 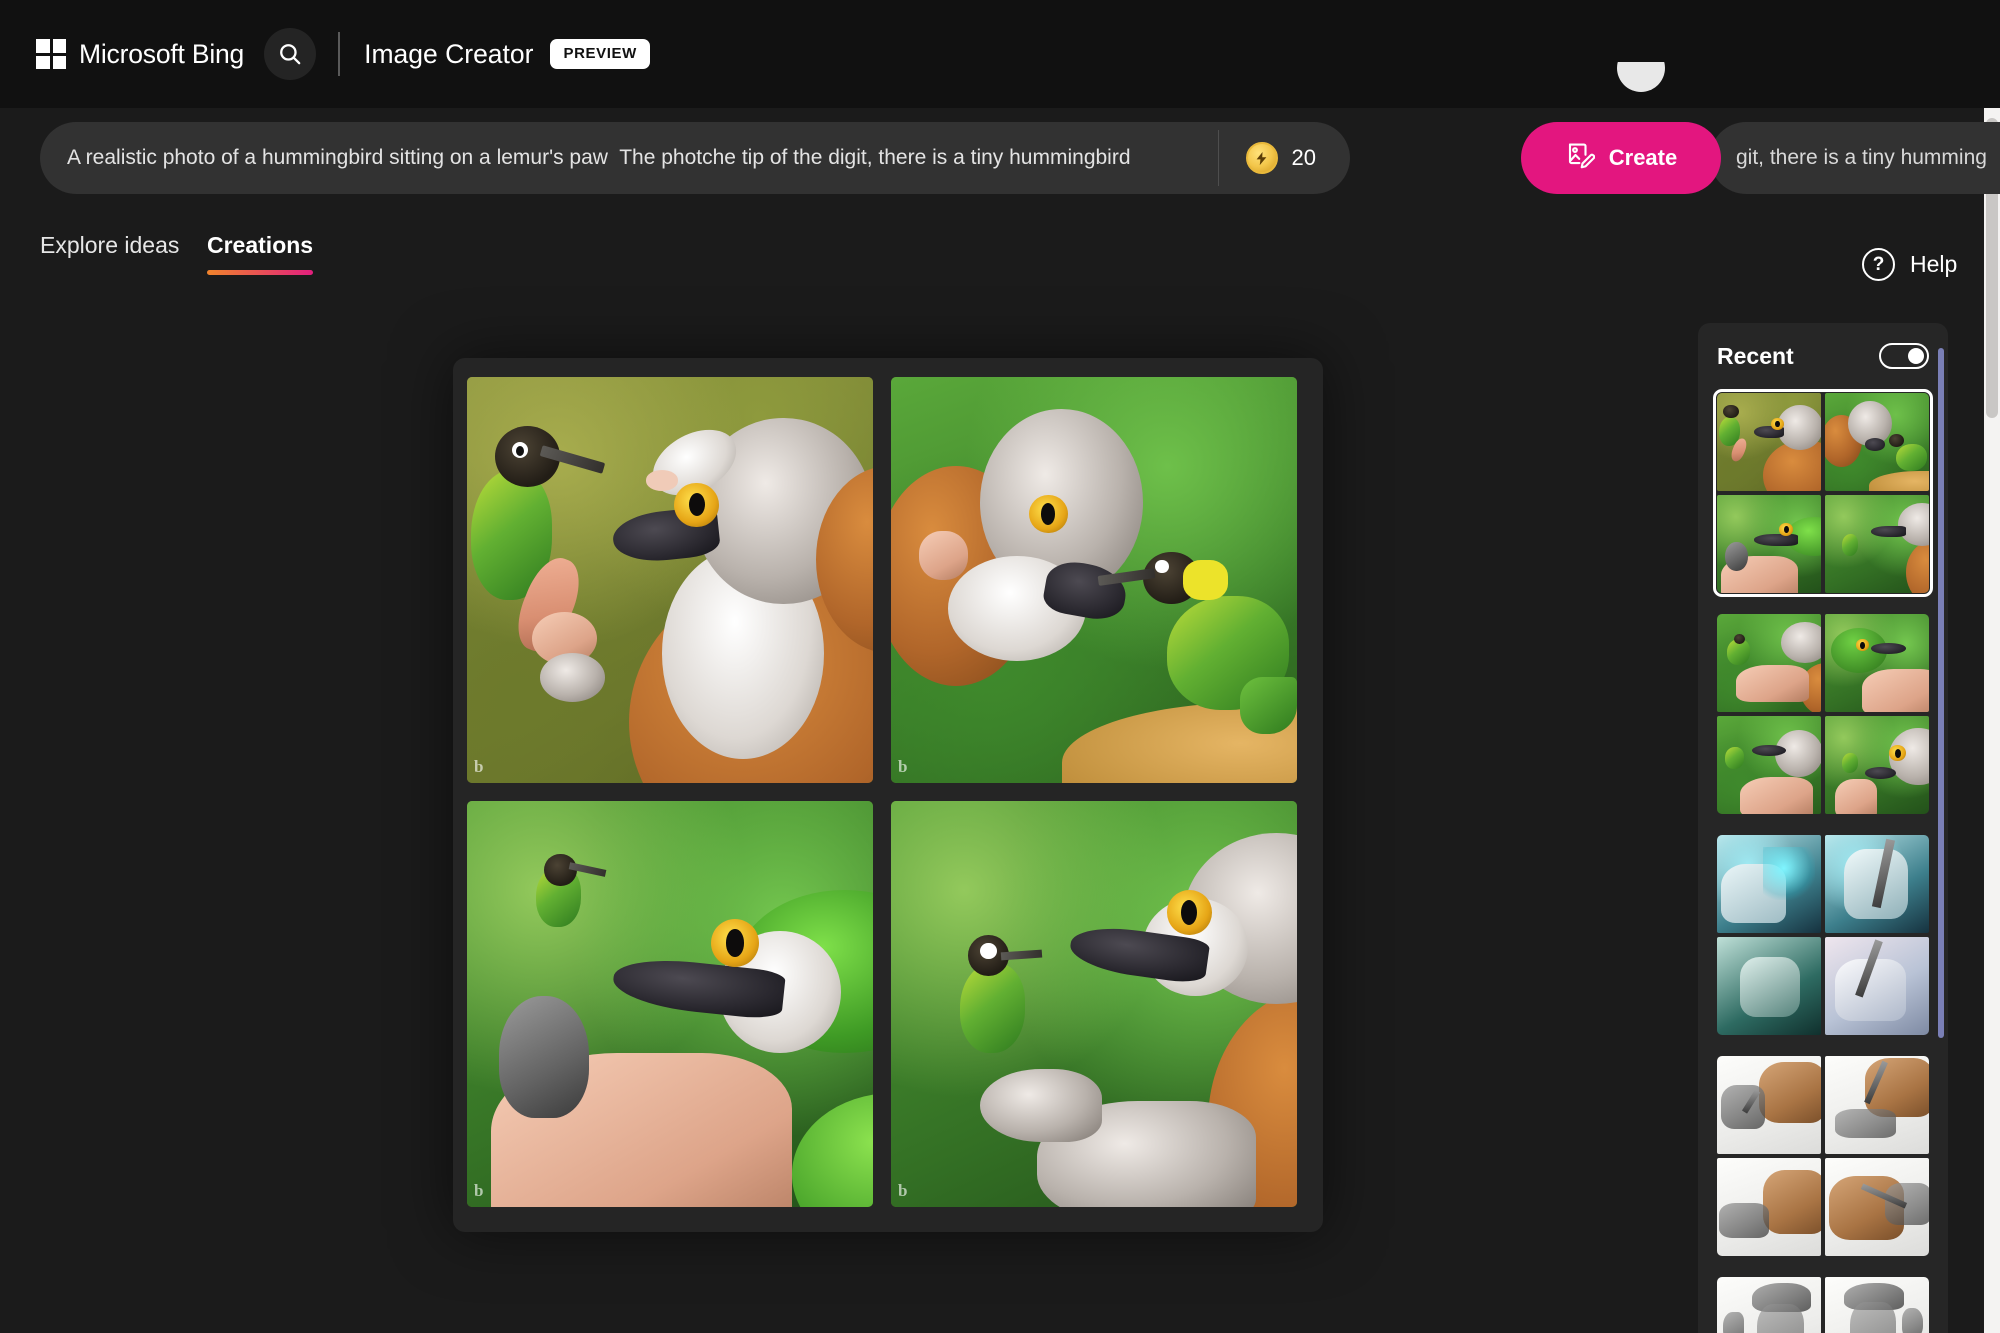 I want to click on brand-label: Microsoft Bing, so click(x=162, y=53).